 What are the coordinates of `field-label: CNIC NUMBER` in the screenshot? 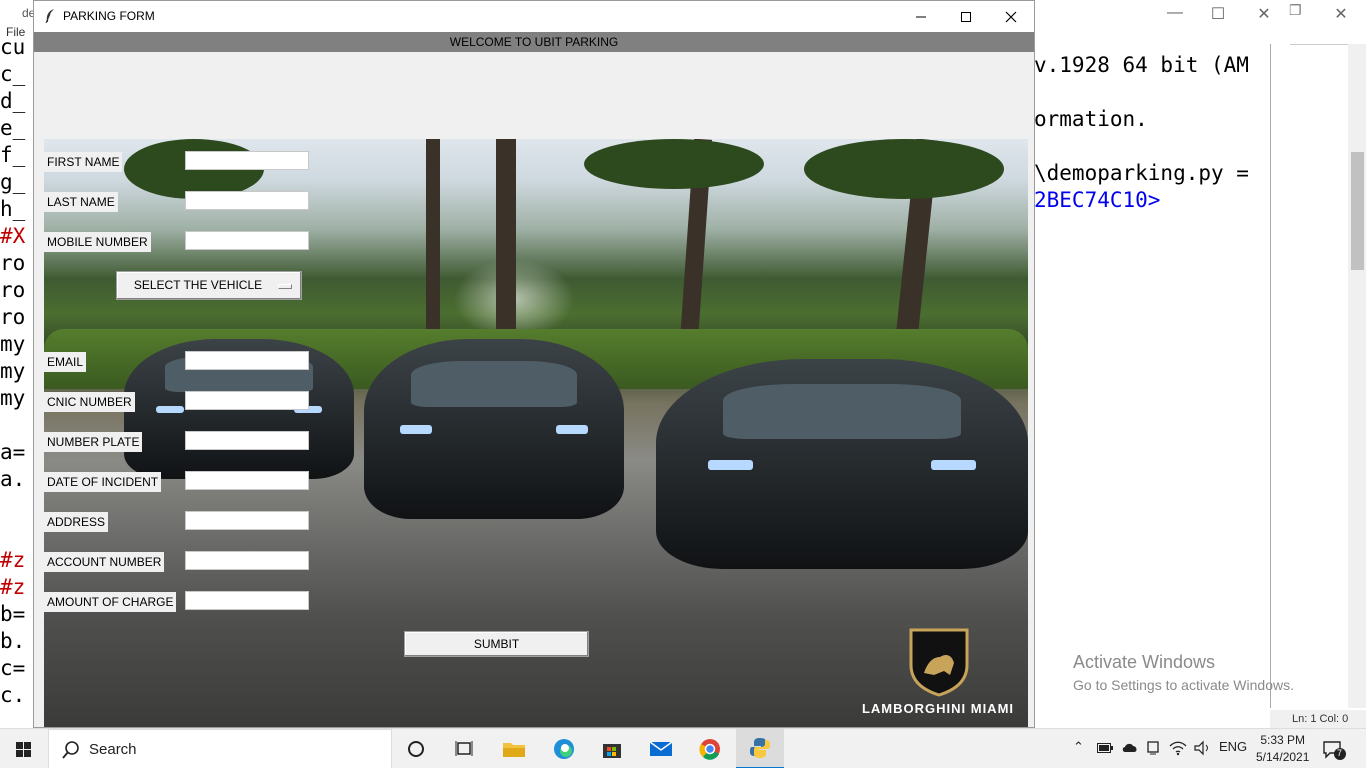 It's located at (89, 402).